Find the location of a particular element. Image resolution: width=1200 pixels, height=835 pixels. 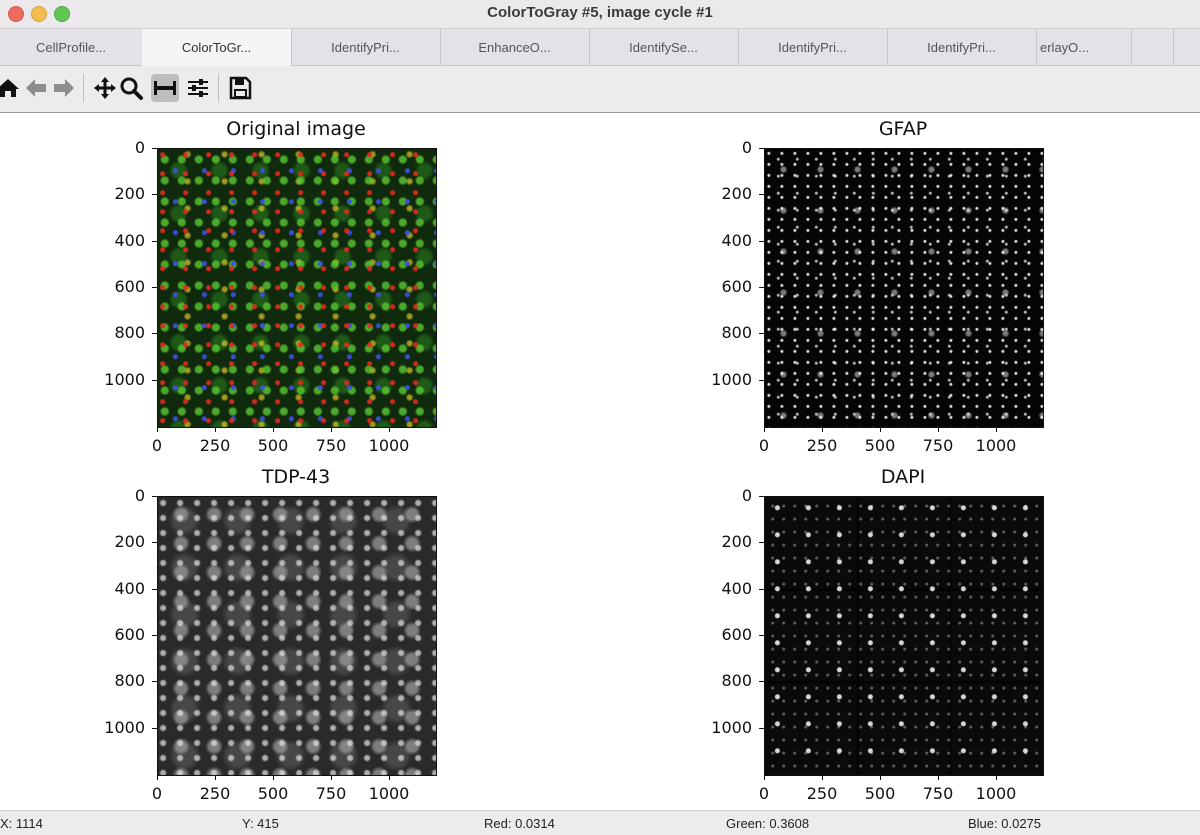

panel-title: GFAP is located at coordinates (903, 129).